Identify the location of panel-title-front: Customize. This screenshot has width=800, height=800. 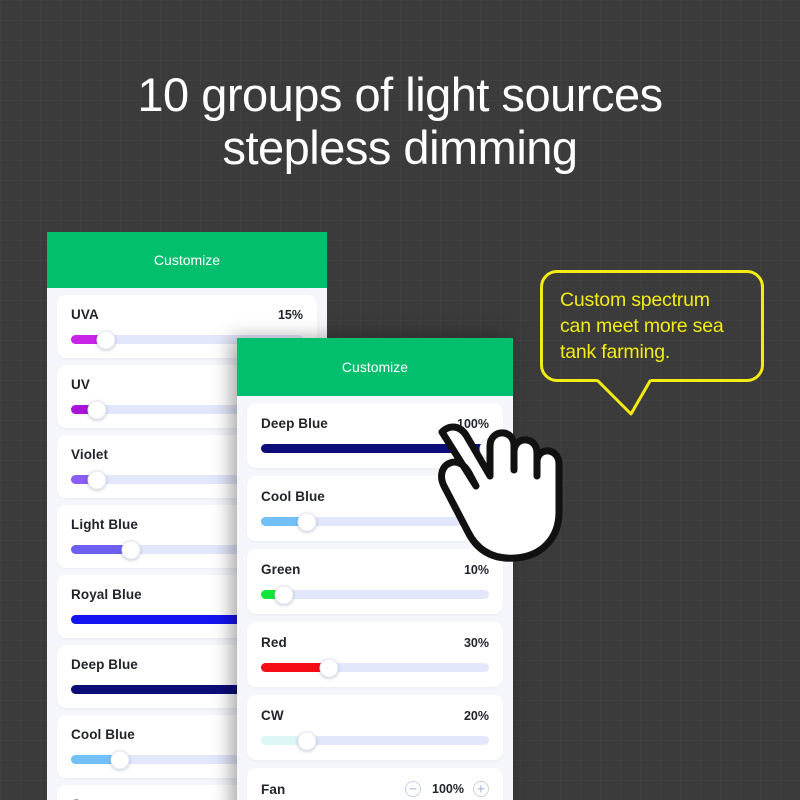
(375, 367).